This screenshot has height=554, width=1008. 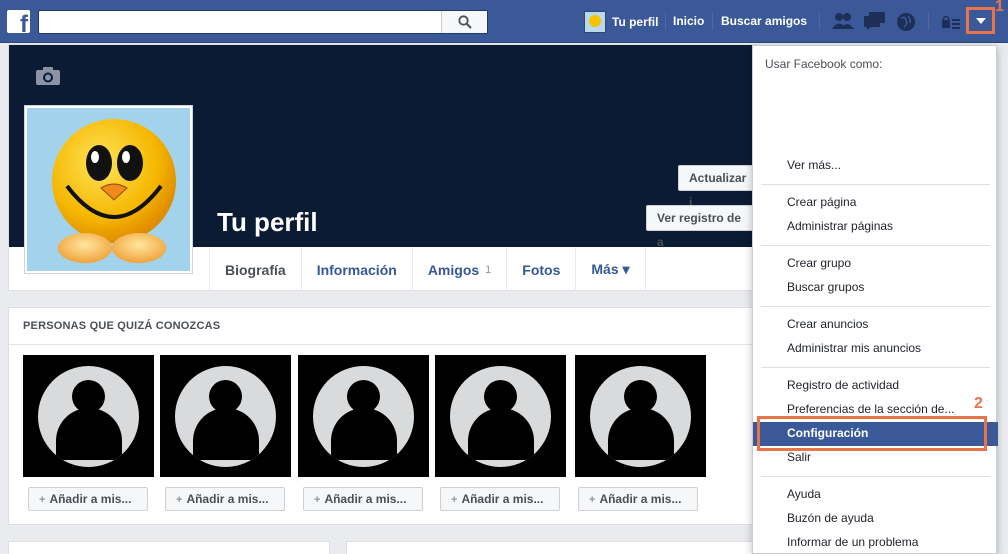 I want to click on divider, so click(x=384, y=344).